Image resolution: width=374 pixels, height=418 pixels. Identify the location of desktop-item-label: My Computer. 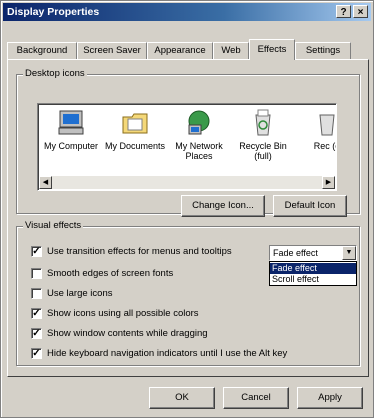
(70, 146).